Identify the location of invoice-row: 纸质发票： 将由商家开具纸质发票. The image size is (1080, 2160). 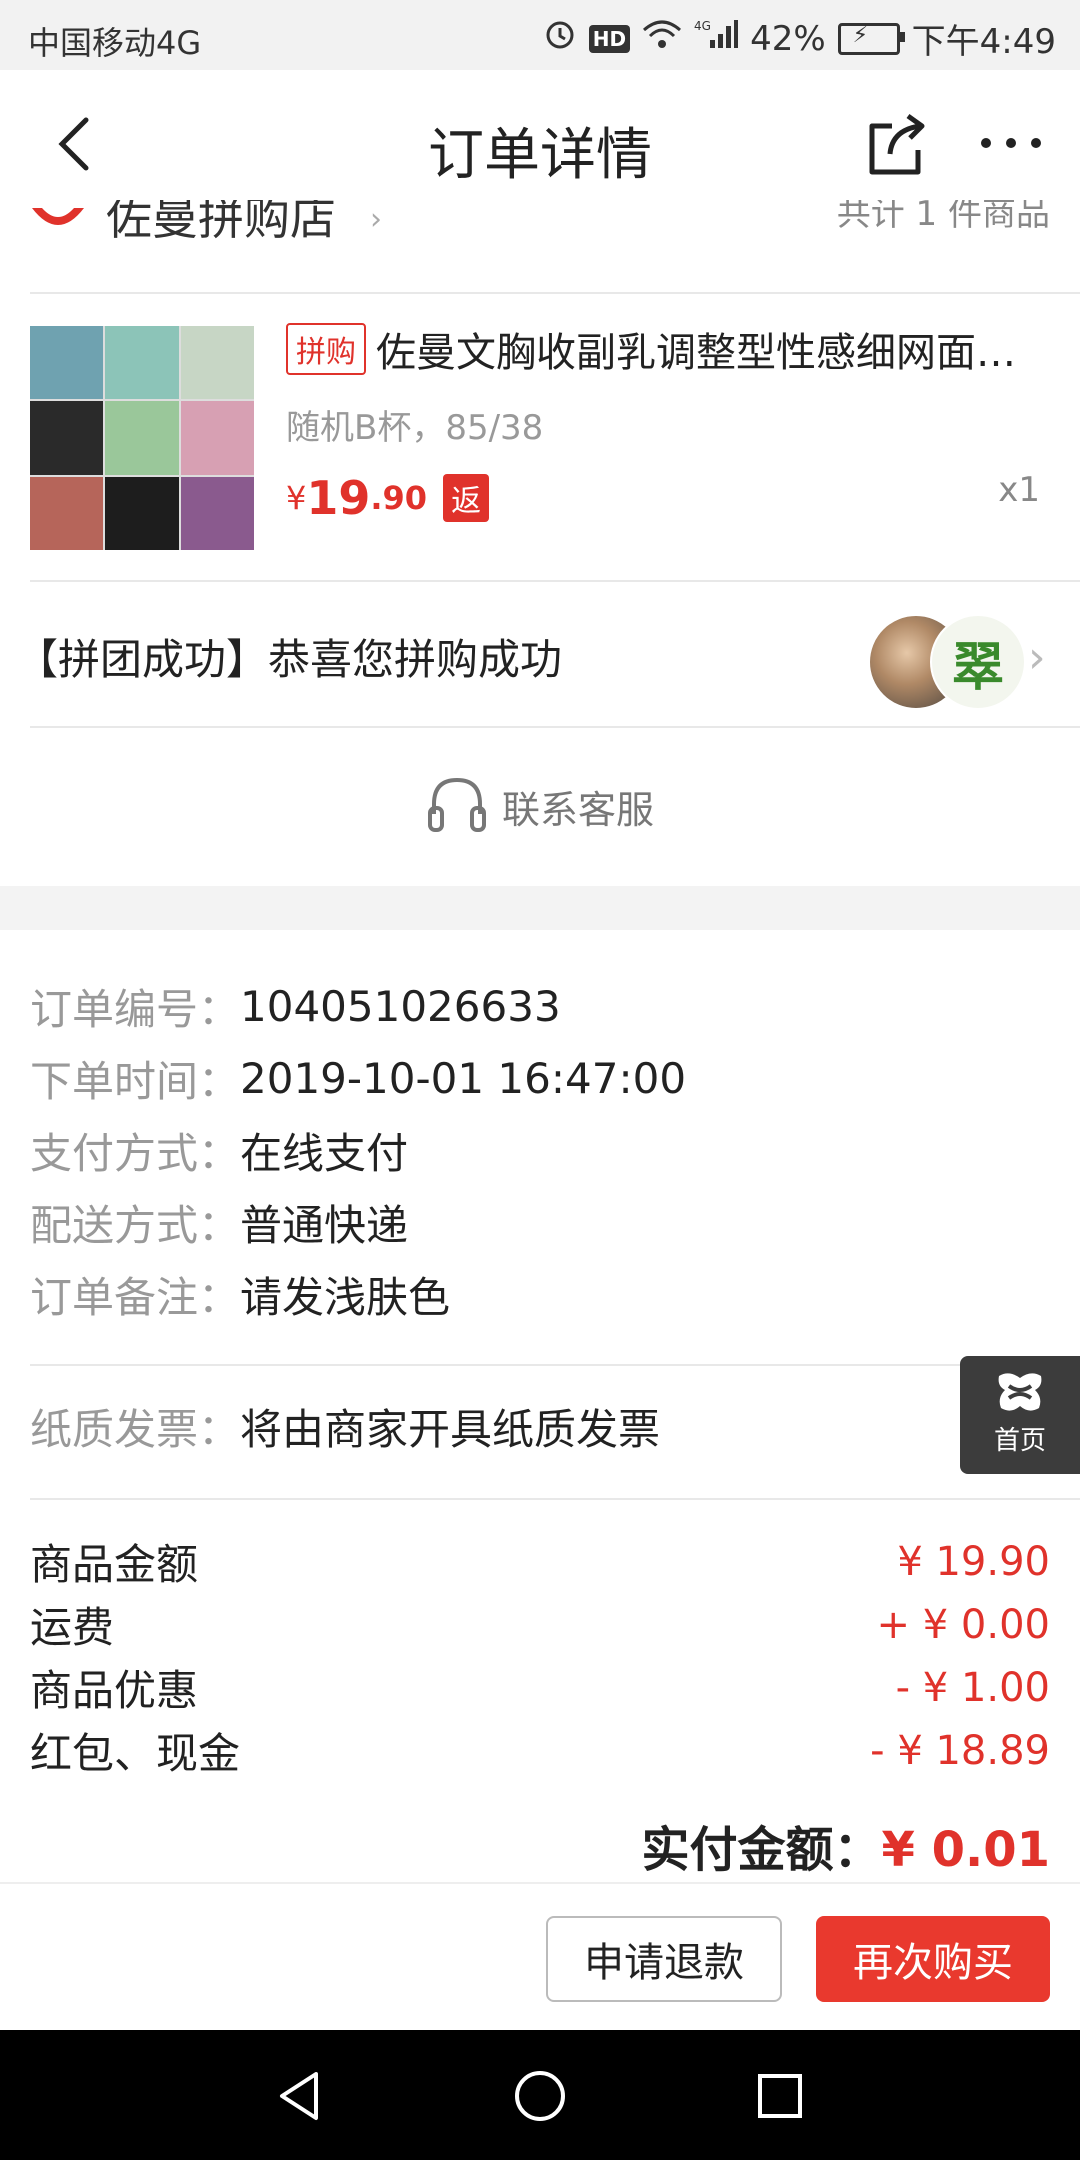
(540, 1426).